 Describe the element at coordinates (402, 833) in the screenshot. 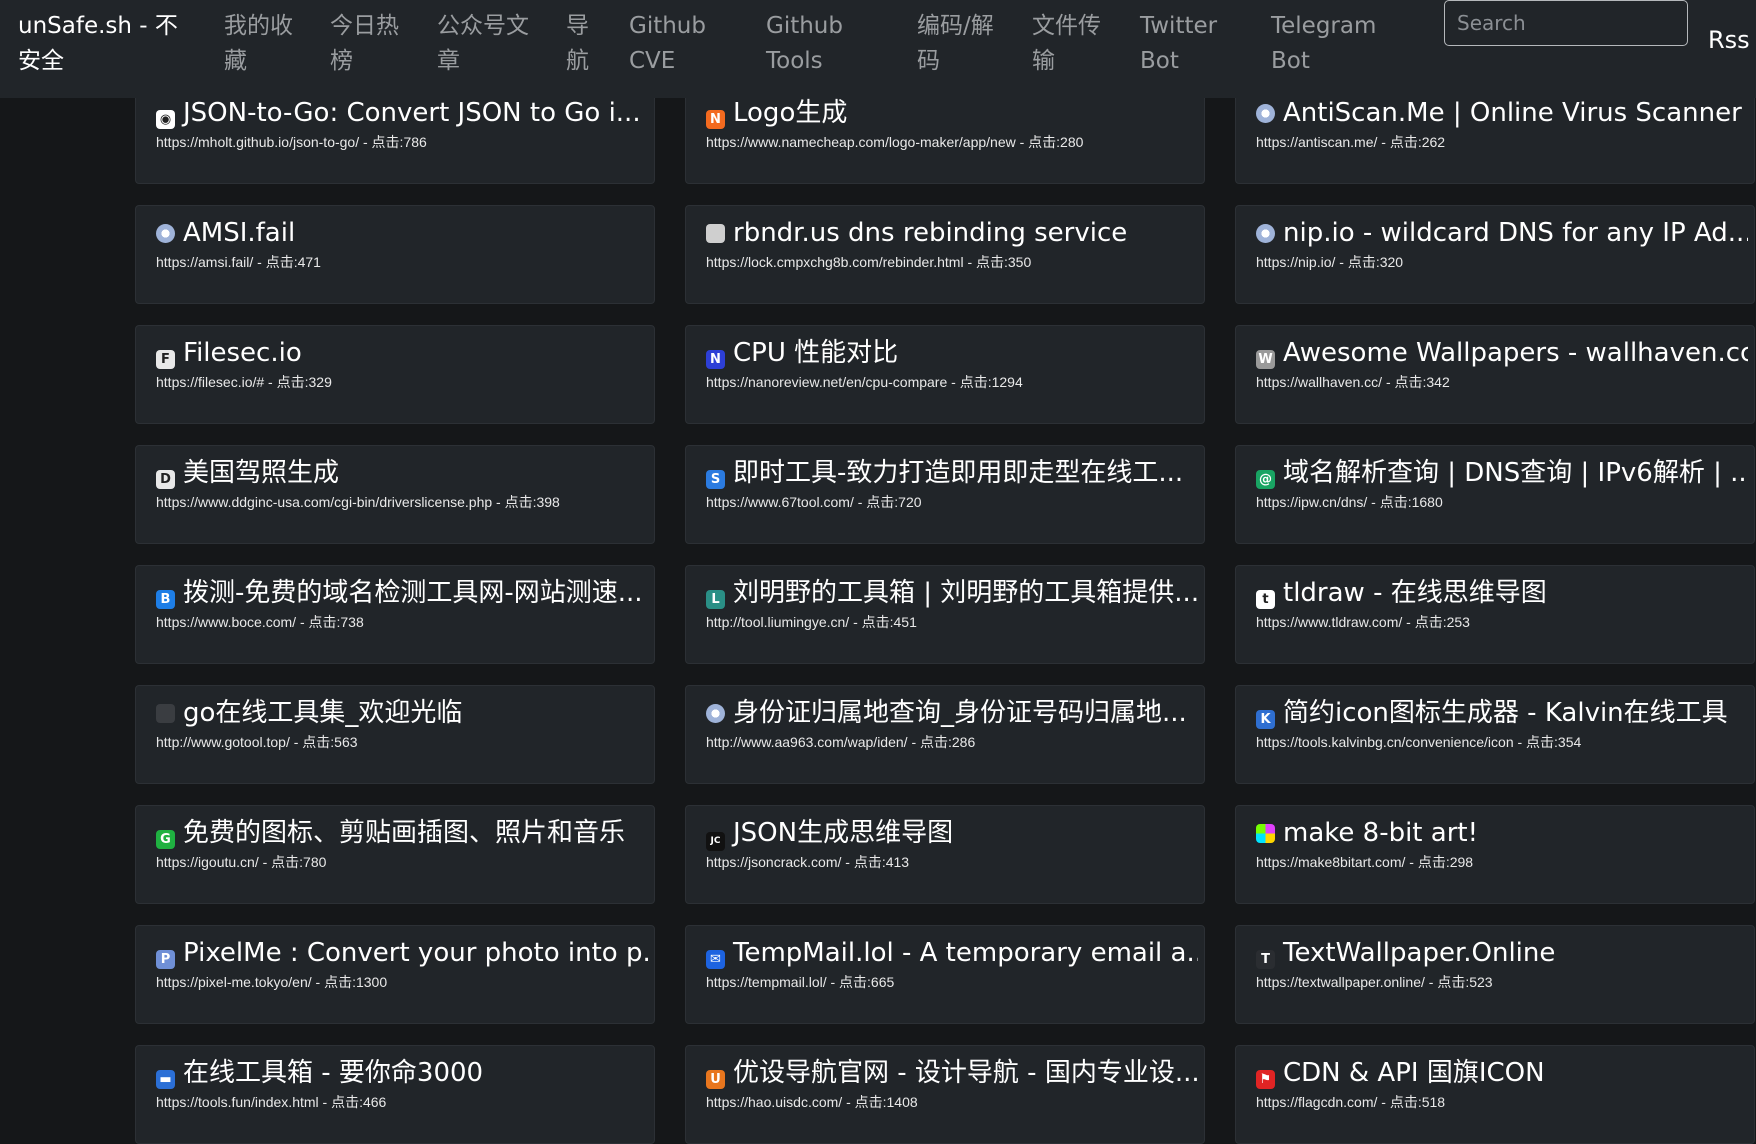

I see `bookmark-title: G 免费的图标、剪贴画插图、照片和音乐` at that location.